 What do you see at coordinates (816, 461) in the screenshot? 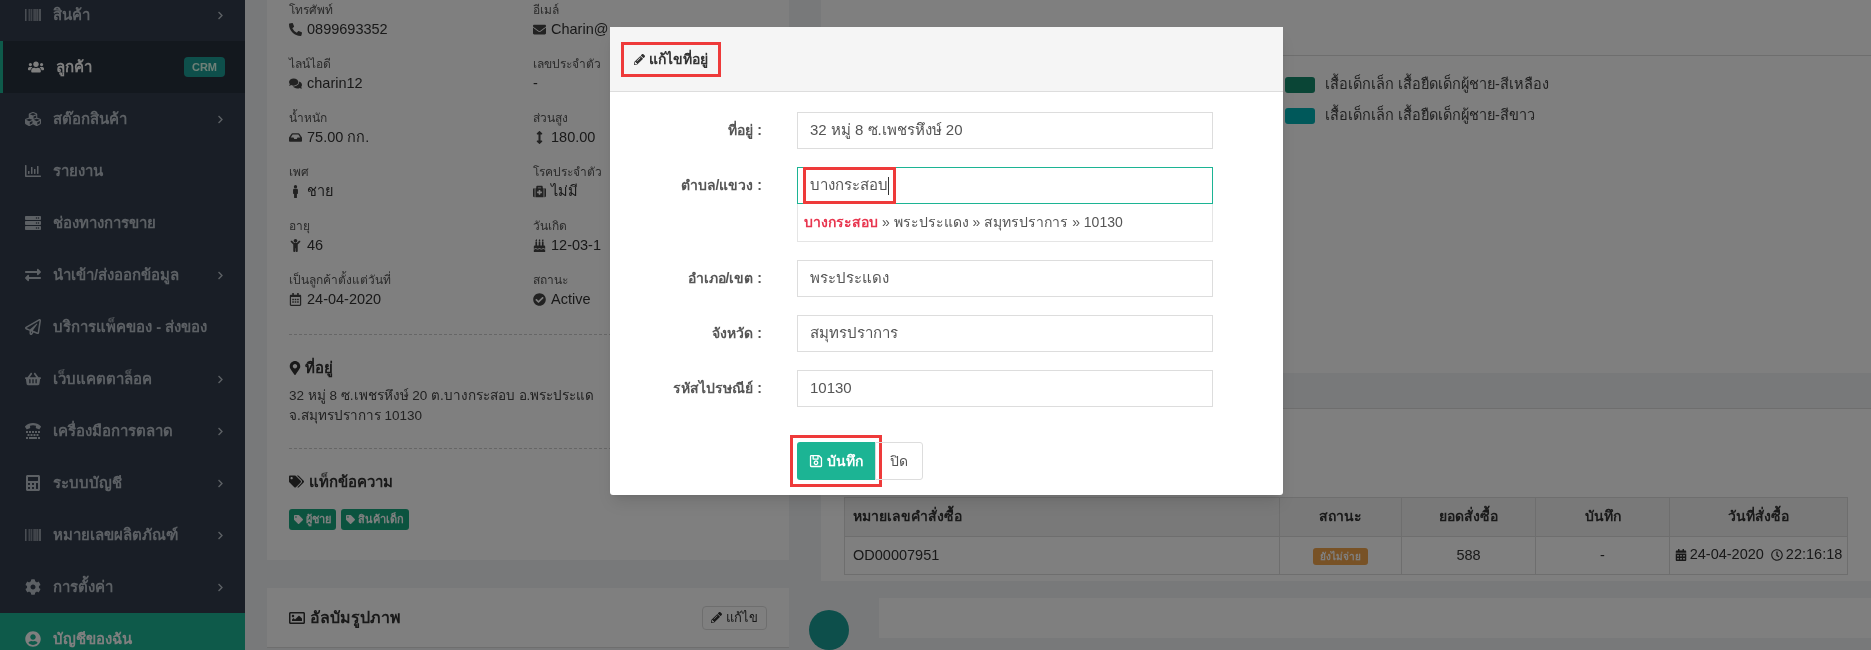
I see `save-icon` at bounding box center [816, 461].